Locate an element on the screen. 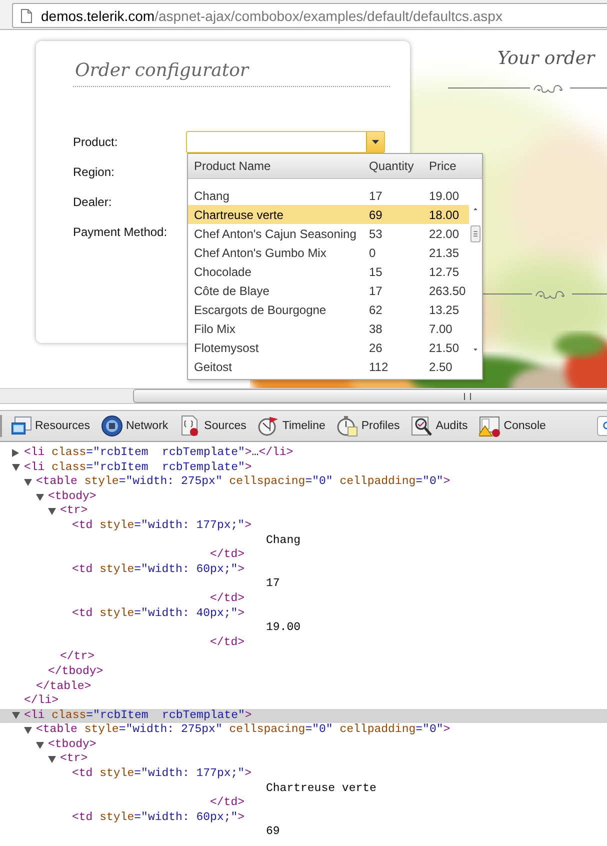 The width and height of the screenshot is (607, 846). list-cell-text: 62 is located at coordinates (376, 309).